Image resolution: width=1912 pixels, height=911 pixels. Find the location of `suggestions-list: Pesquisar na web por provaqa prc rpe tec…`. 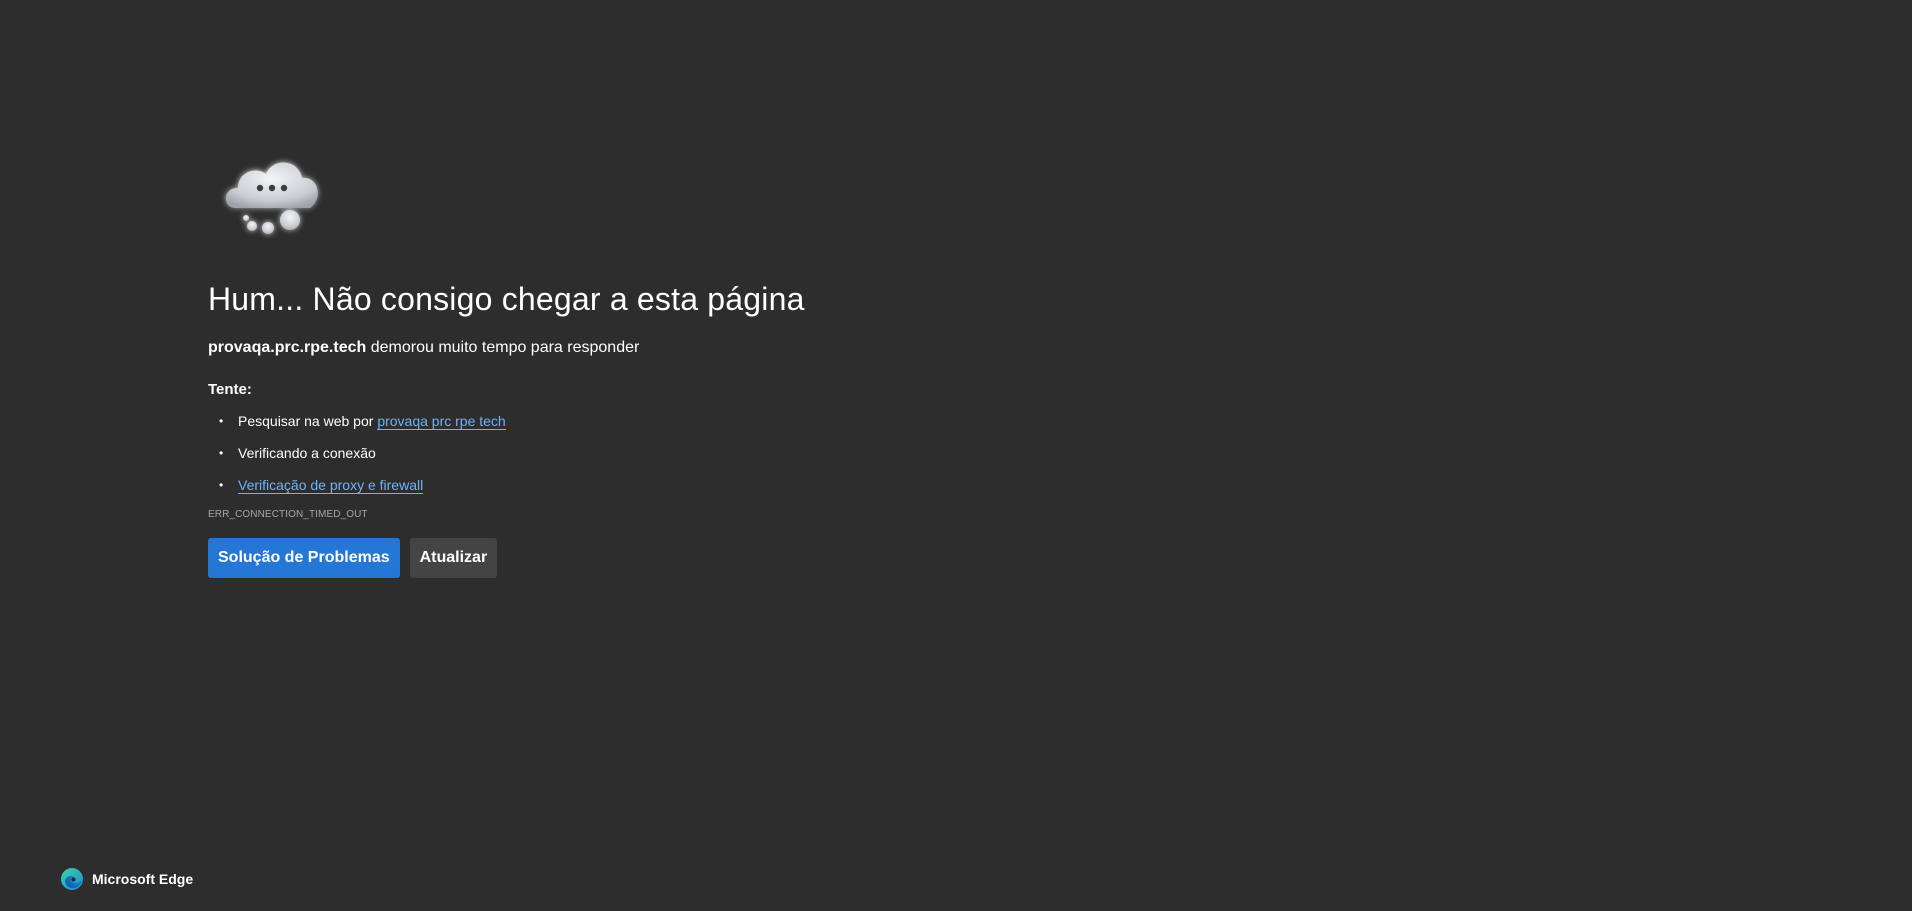

suggestions-list: Pesquisar na web por provaqa prc rpe tec… is located at coordinates (658, 453).